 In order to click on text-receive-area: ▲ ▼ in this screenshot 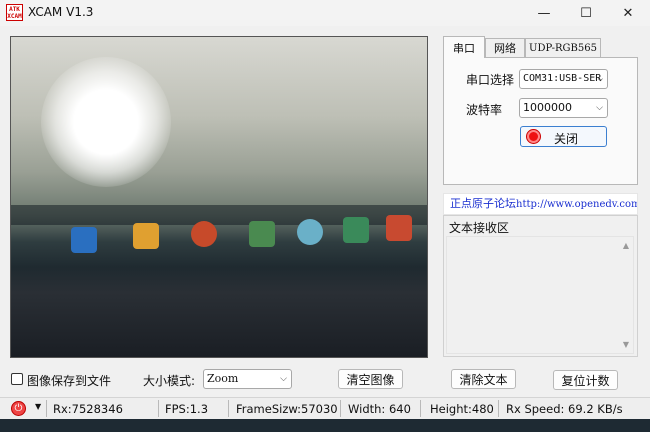, I will do `click(540, 295)`.